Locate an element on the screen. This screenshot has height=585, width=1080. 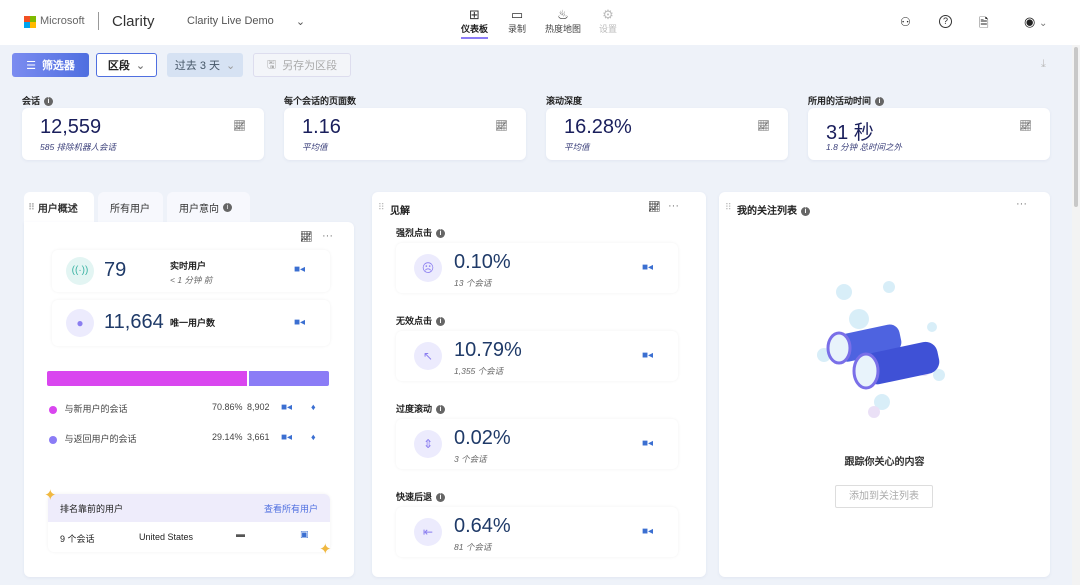
tab-user-intent: 用户意向 i is located at coordinates (208, 207).